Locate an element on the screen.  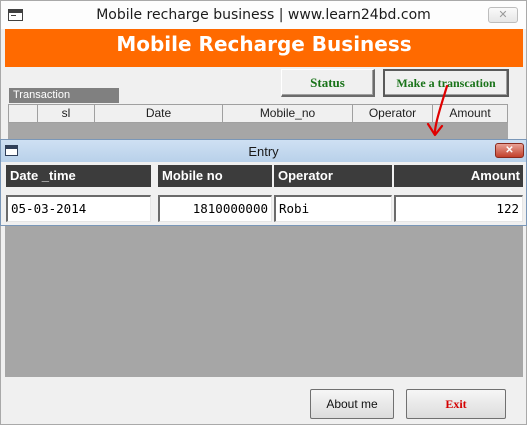
header-banner: Mobile Recharge Business is located at coordinates (264, 48).